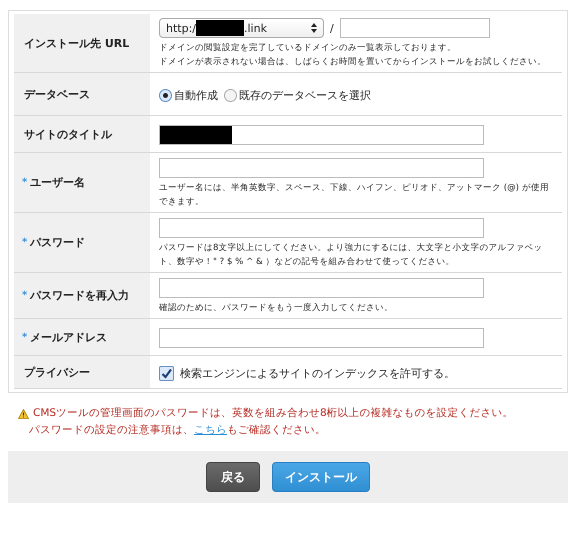 This screenshot has height=555, width=580. I want to click on warning-text: パスワードの設定の注意事項は、こちら もご確認ください。, so click(177, 430).